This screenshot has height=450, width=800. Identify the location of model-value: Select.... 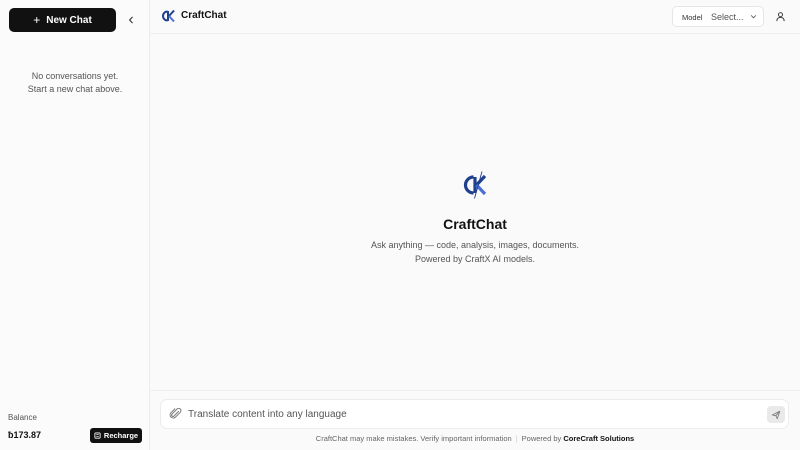
(727, 16).